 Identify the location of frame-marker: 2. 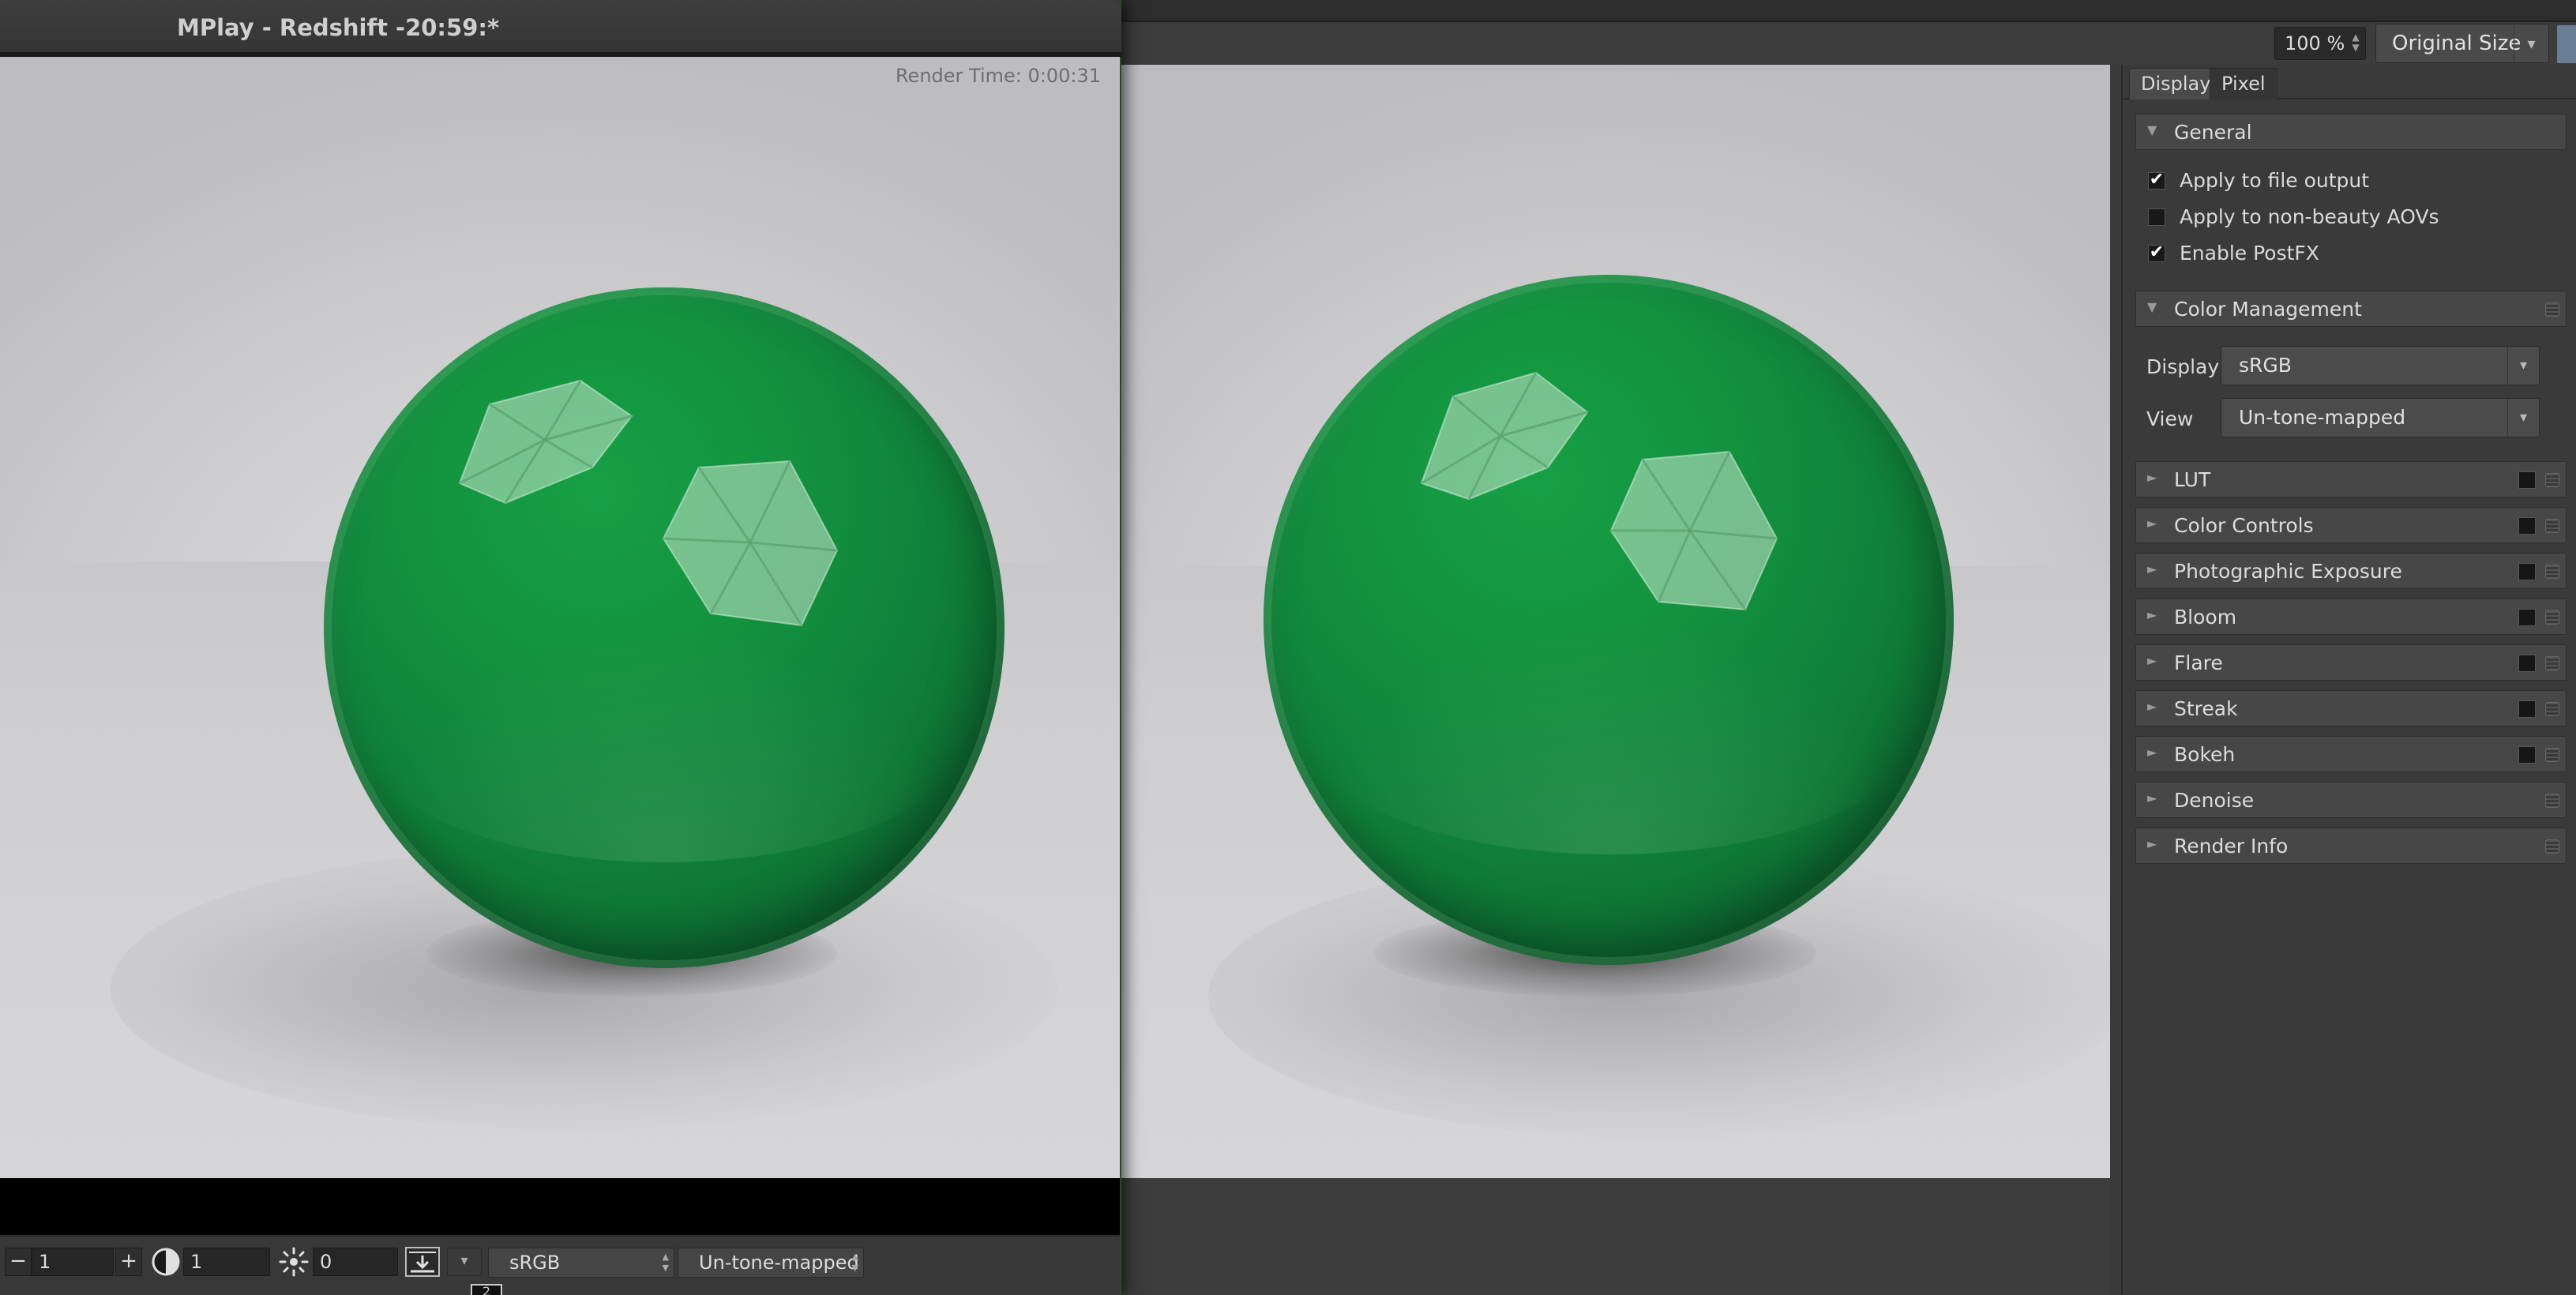
(486, 1289).